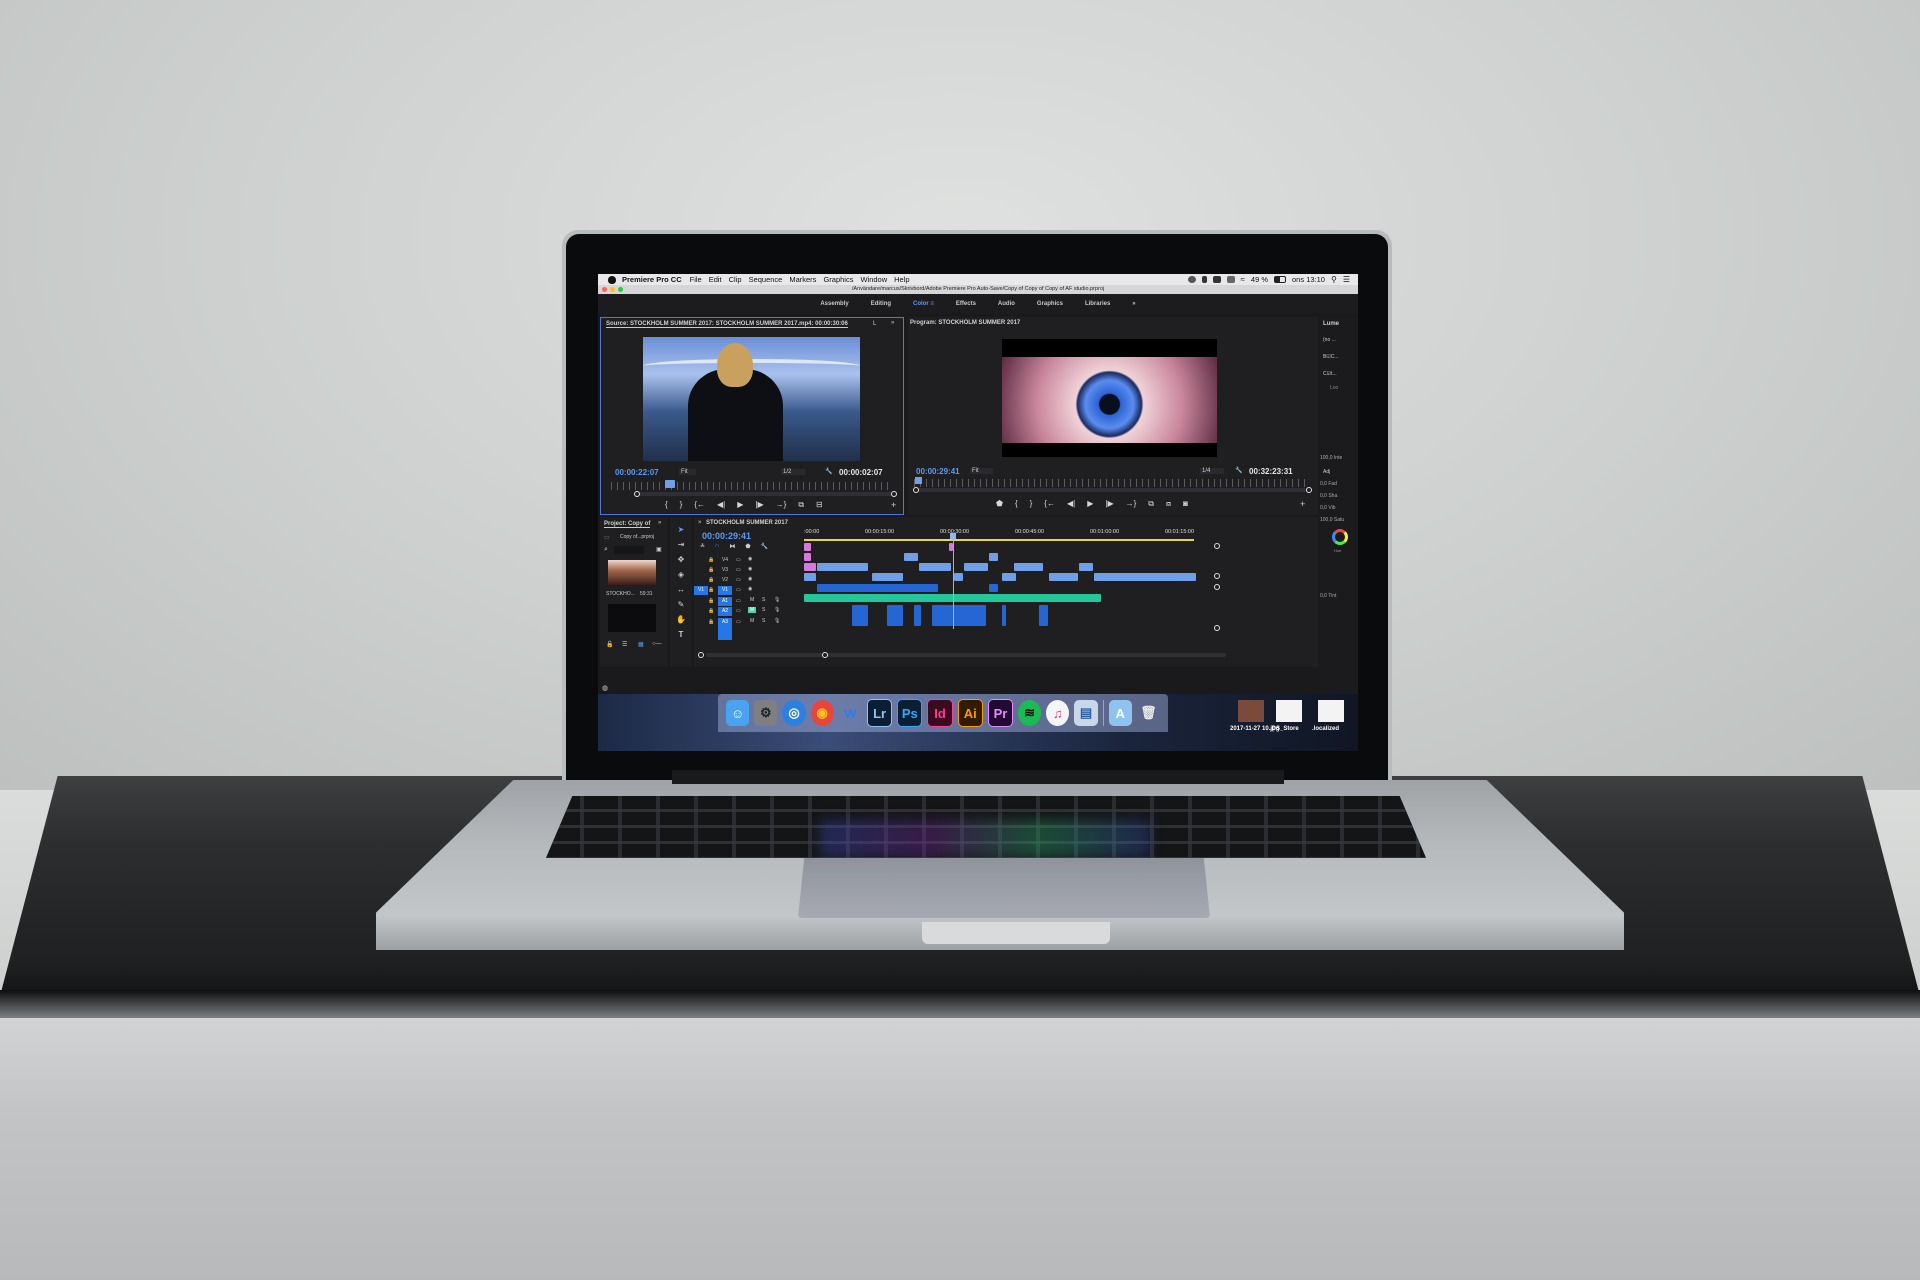  What do you see at coordinates (1280, 279) in the screenshot?
I see `battery-icon` at bounding box center [1280, 279].